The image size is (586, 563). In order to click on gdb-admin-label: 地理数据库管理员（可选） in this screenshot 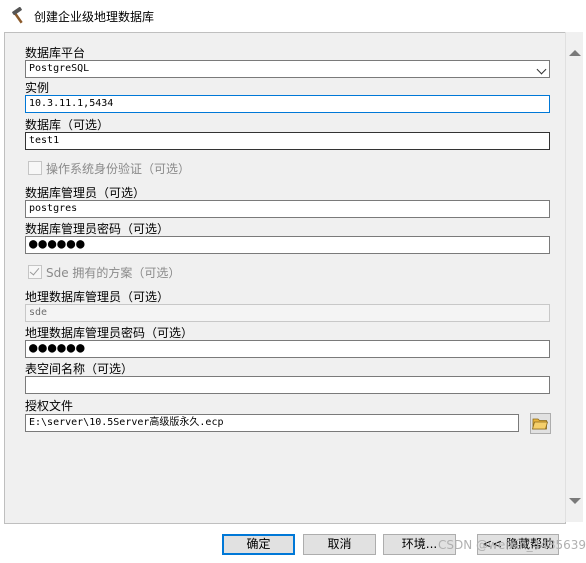, I will do `click(97, 297)`.